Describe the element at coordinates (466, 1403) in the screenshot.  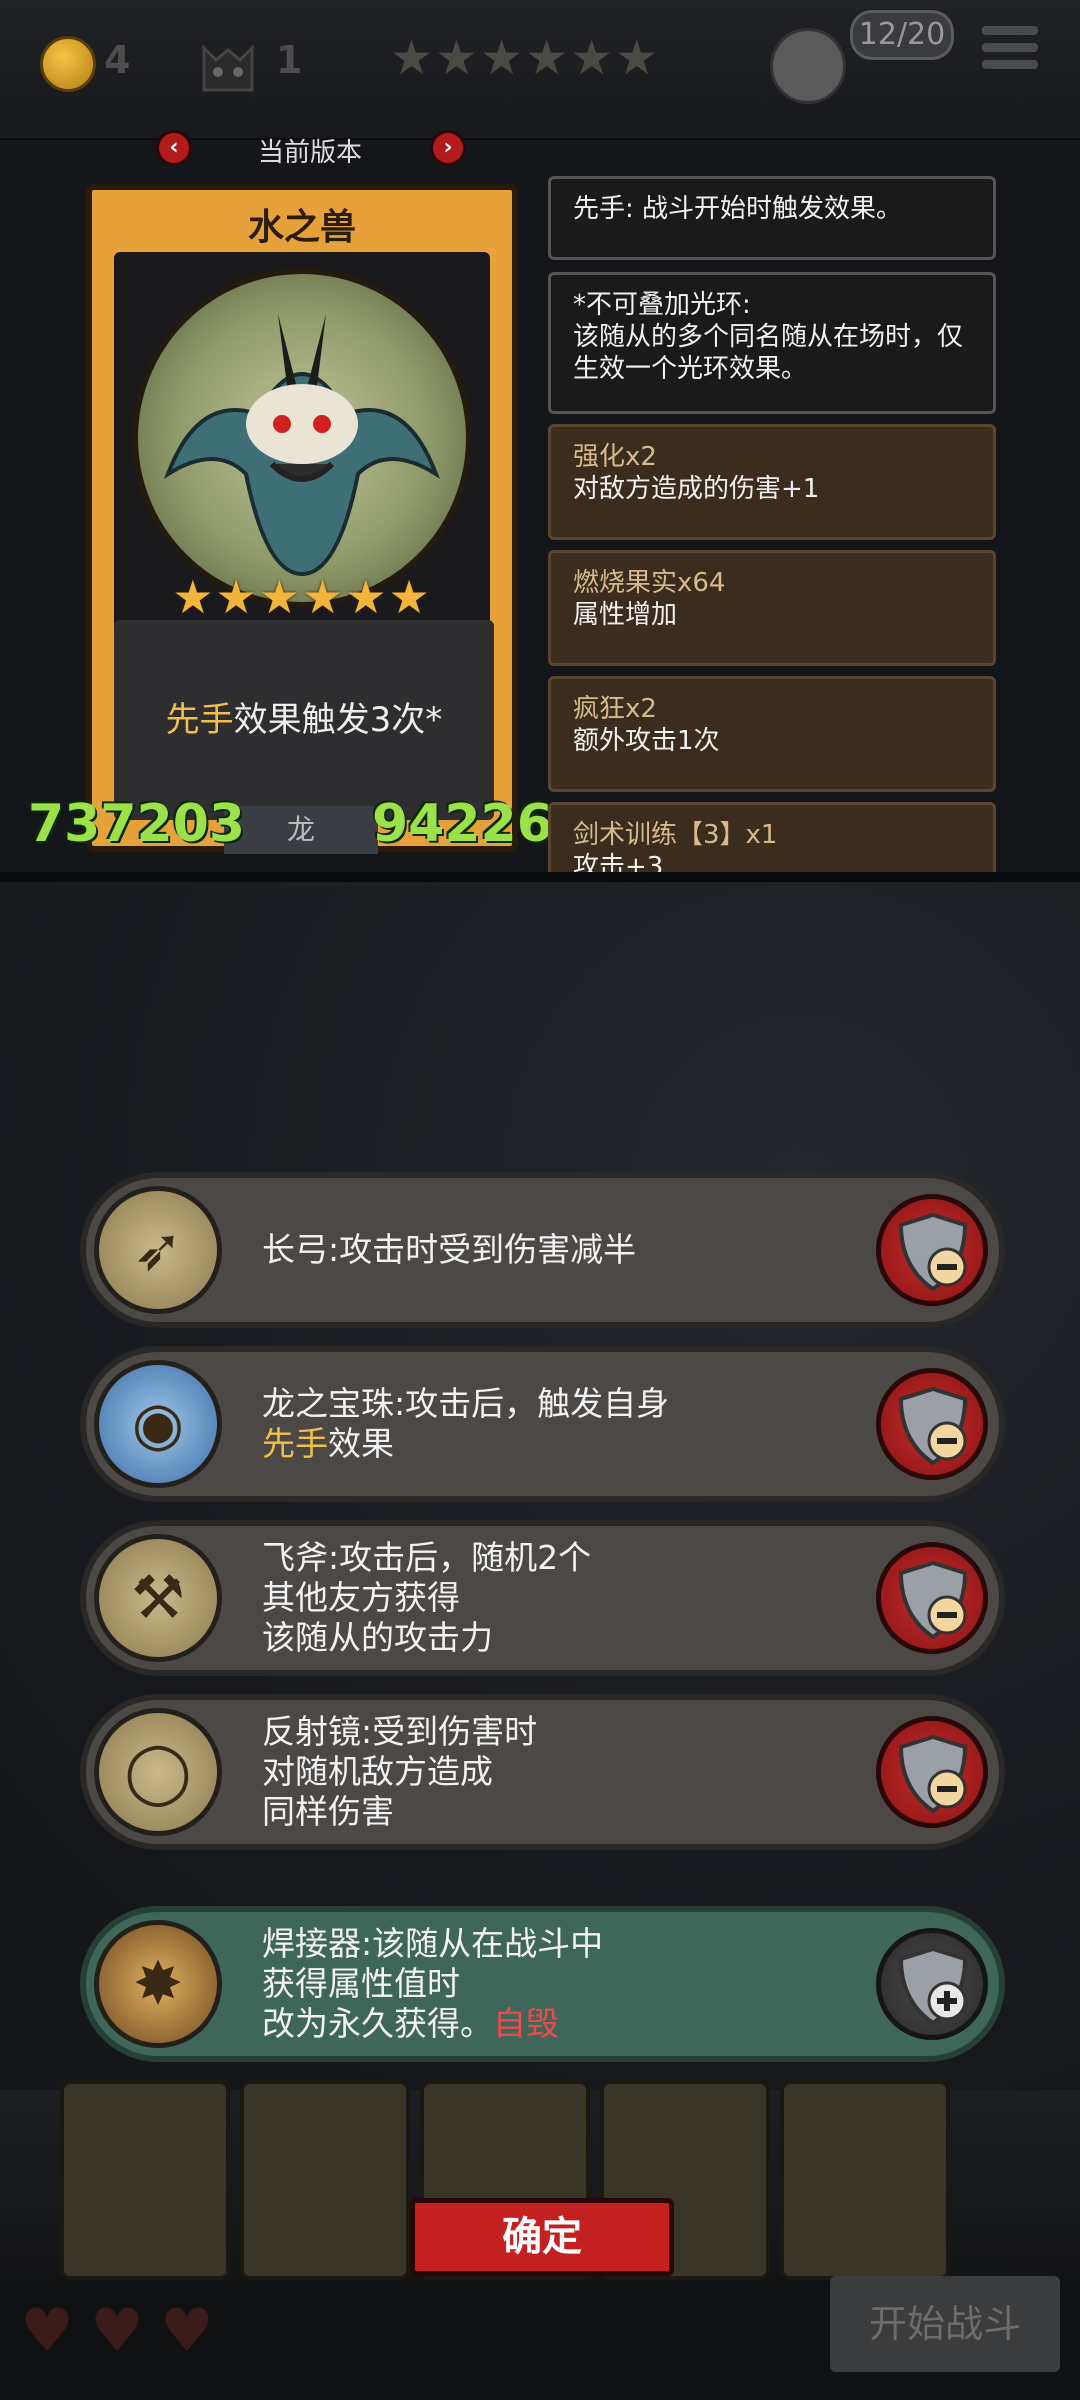
I see `equipment-line: 龙之宝珠:攻击后，触发自身` at that location.